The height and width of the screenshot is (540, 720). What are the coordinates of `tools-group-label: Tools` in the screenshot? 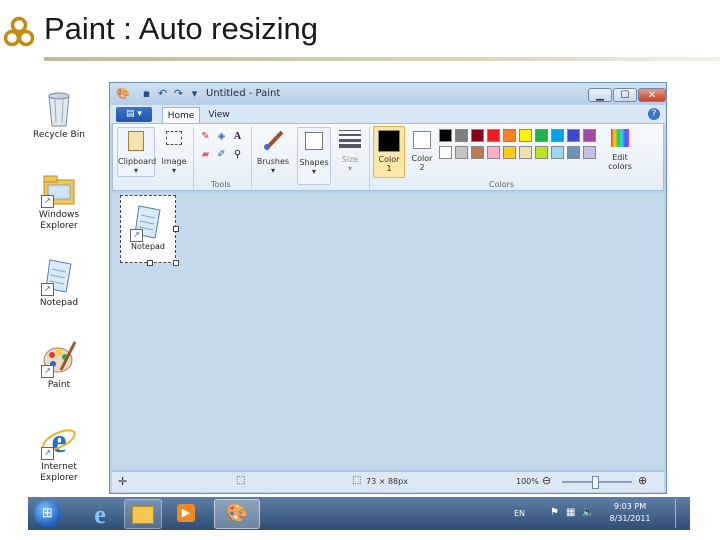 It's located at (221, 184).